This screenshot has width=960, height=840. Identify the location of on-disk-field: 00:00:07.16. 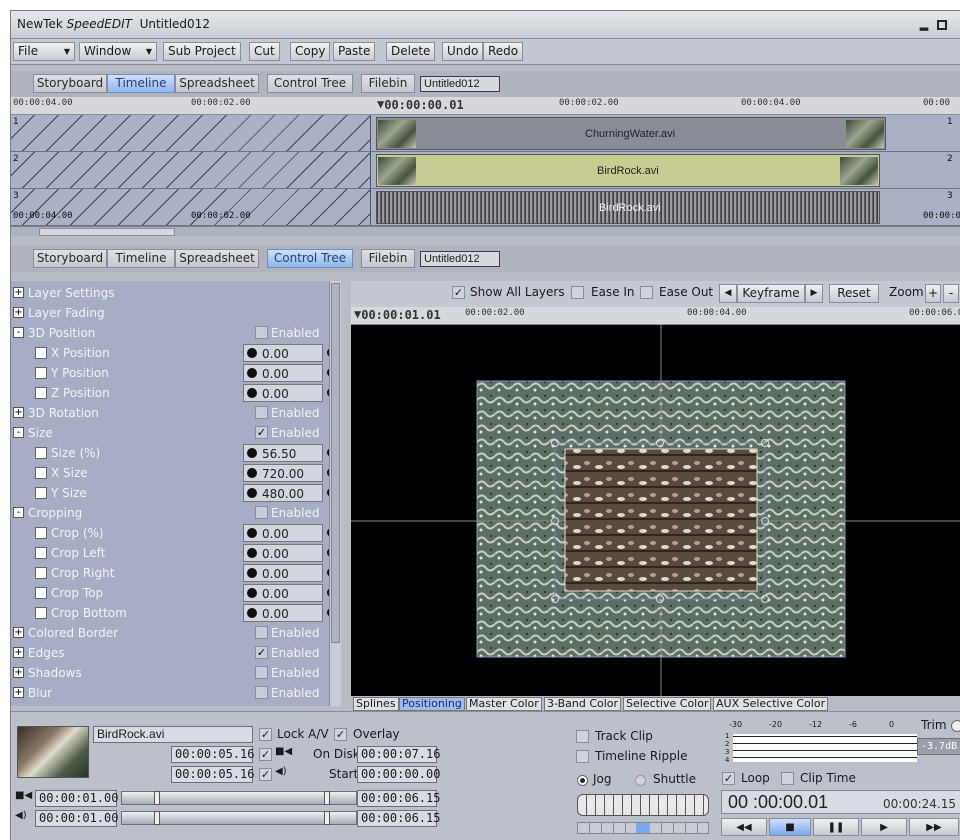
(398, 754).